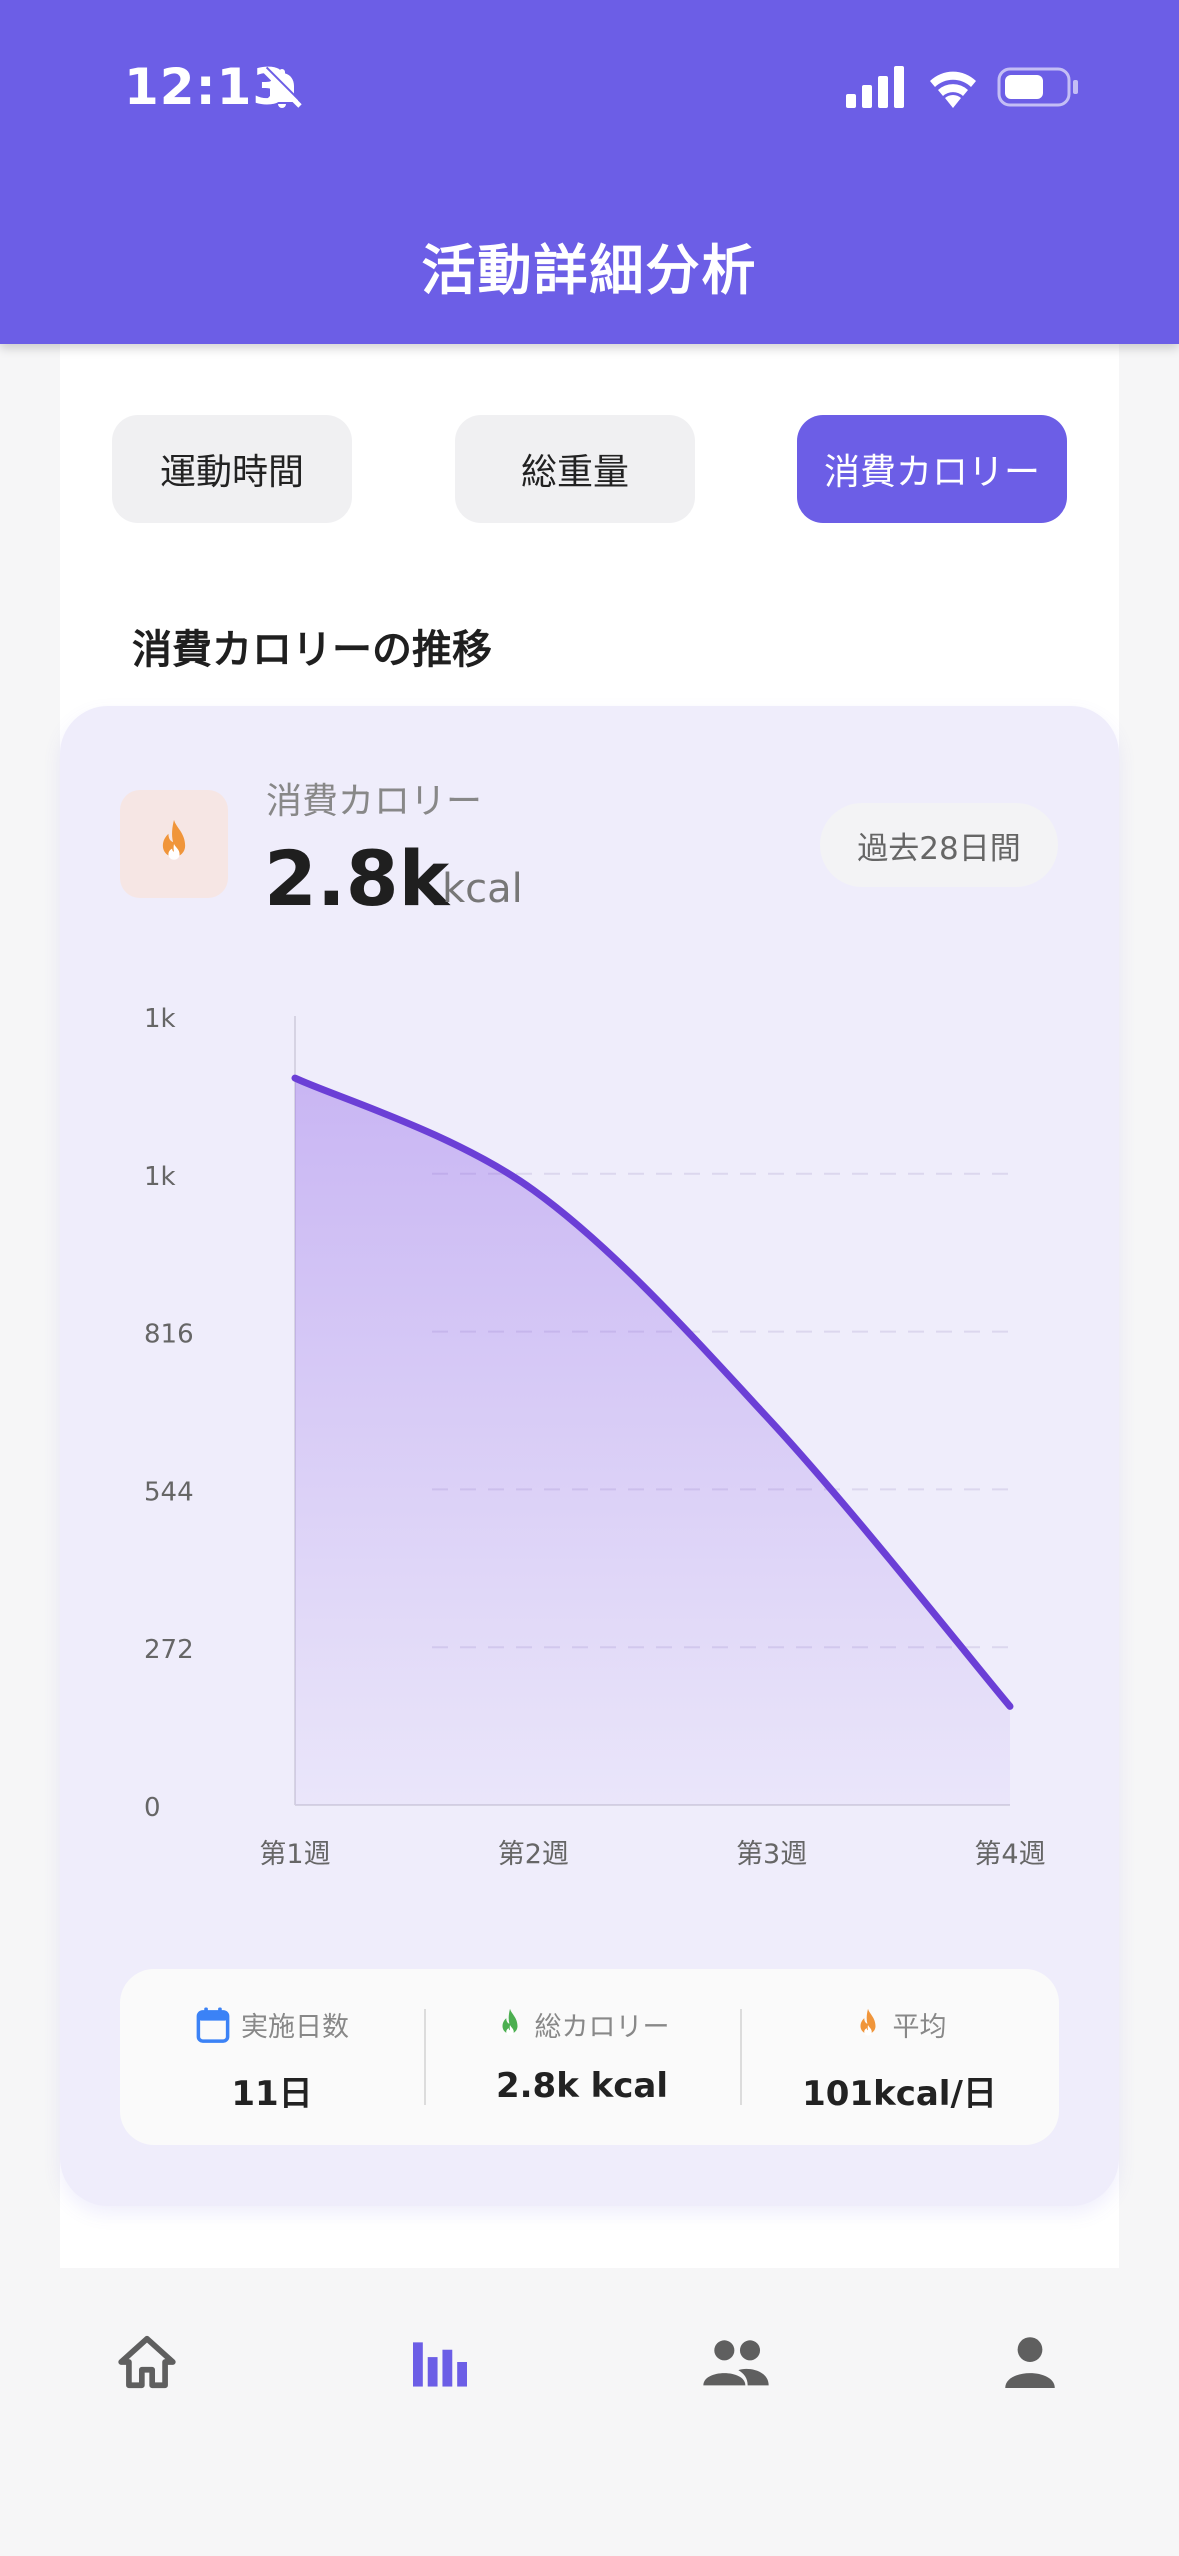 The height and width of the screenshot is (2556, 1179). I want to click on card-unit: kcal, so click(482, 889).